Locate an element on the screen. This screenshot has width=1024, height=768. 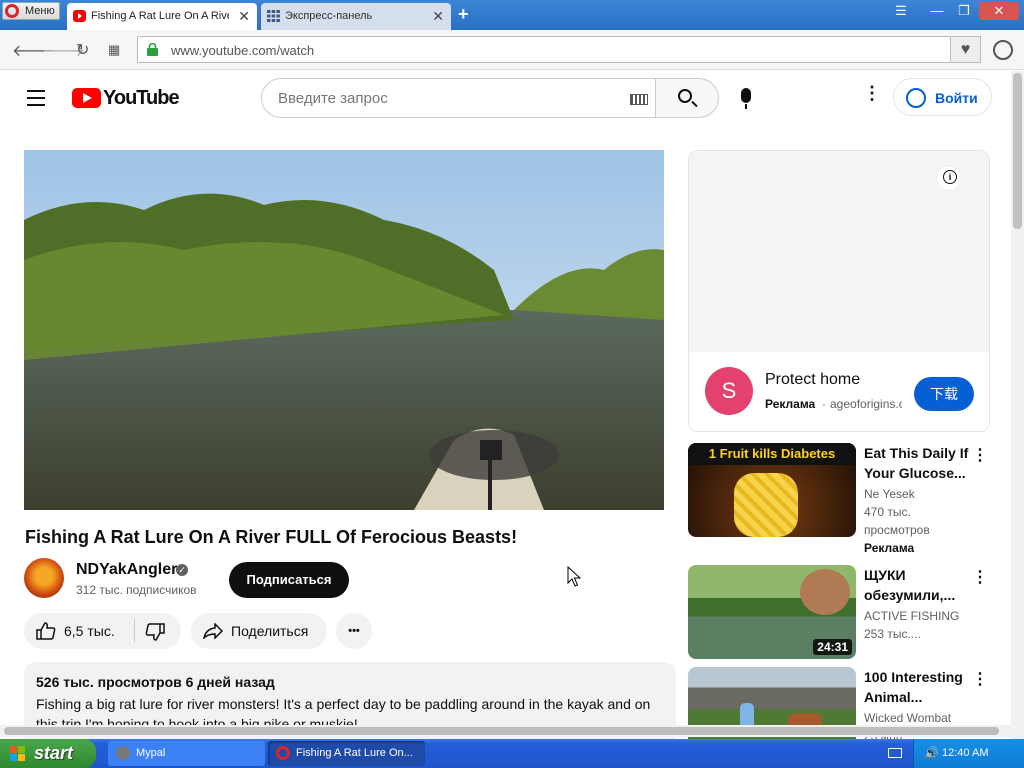
keyboard-layout-icon is located at coordinates (895, 753).